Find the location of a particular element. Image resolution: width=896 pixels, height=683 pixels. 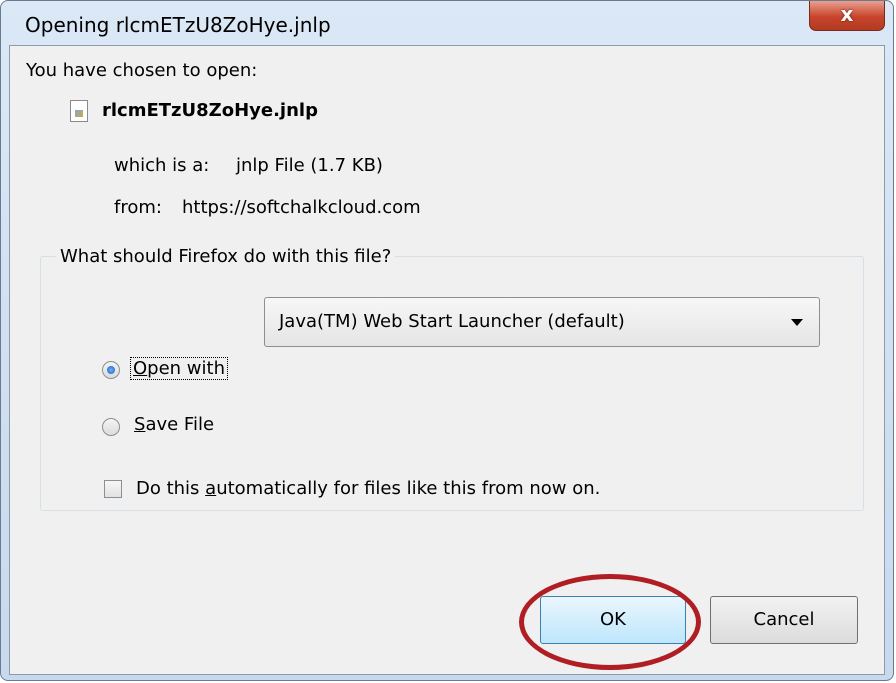

open-with-dropdown: Java(TM) Web Start Launcher (default) is located at coordinates (542, 322).